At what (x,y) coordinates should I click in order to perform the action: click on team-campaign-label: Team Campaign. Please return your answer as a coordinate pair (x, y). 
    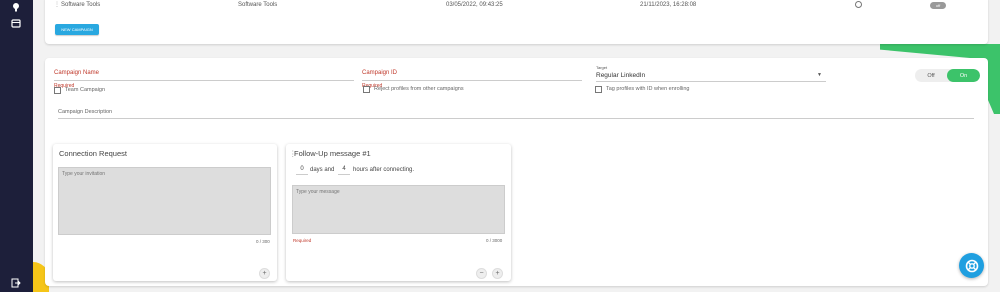
    Looking at the image, I should click on (85, 90).